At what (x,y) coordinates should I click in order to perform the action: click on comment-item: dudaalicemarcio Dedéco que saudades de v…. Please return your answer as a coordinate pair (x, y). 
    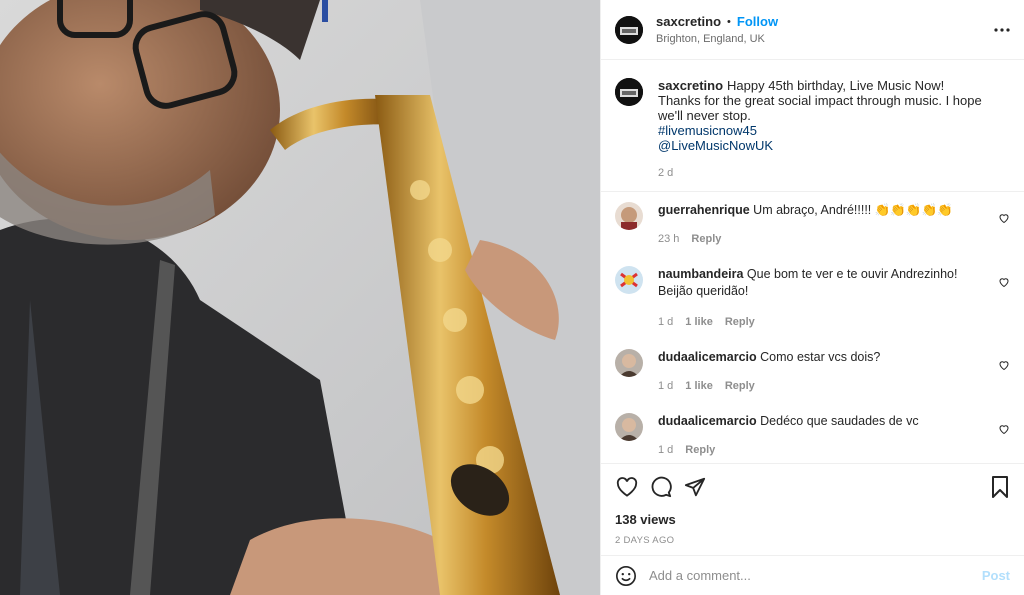
    Looking at the image, I should click on (812, 436).